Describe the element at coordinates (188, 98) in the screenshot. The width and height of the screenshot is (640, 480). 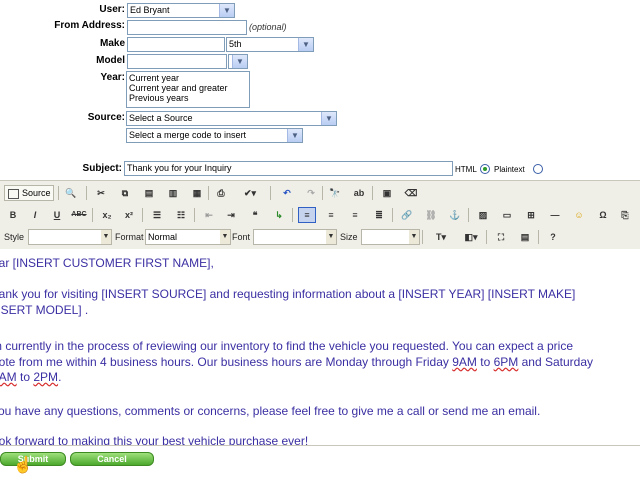
I see `year-option: Previous years` at that location.